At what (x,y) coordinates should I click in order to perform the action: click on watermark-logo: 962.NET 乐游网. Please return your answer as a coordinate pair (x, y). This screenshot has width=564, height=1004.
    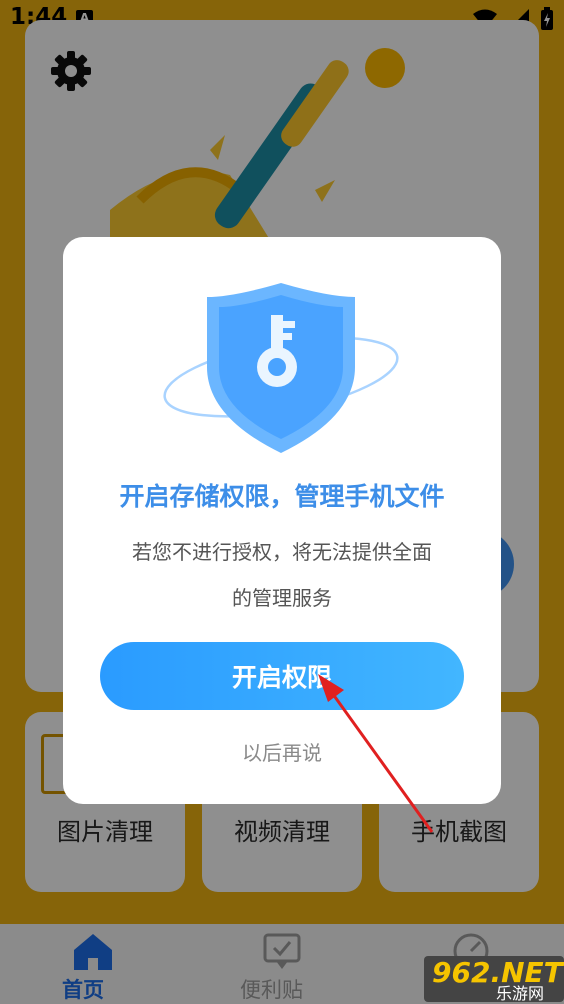
    Looking at the image, I should click on (494, 979).